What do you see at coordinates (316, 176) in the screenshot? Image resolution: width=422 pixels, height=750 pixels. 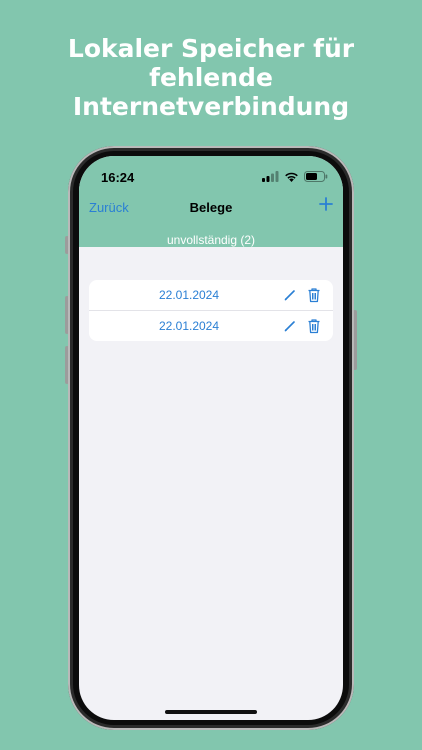 I see `battery-icon` at bounding box center [316, 176].